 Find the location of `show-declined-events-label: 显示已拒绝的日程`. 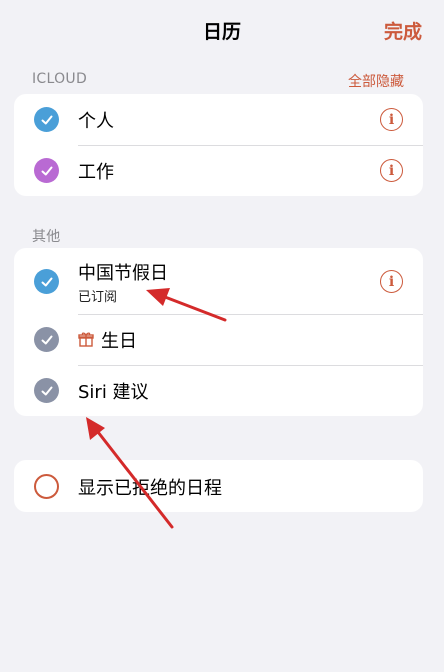

show-declined-events-label: 显示已拒绝的日程 is located at coordinates (150, 488).